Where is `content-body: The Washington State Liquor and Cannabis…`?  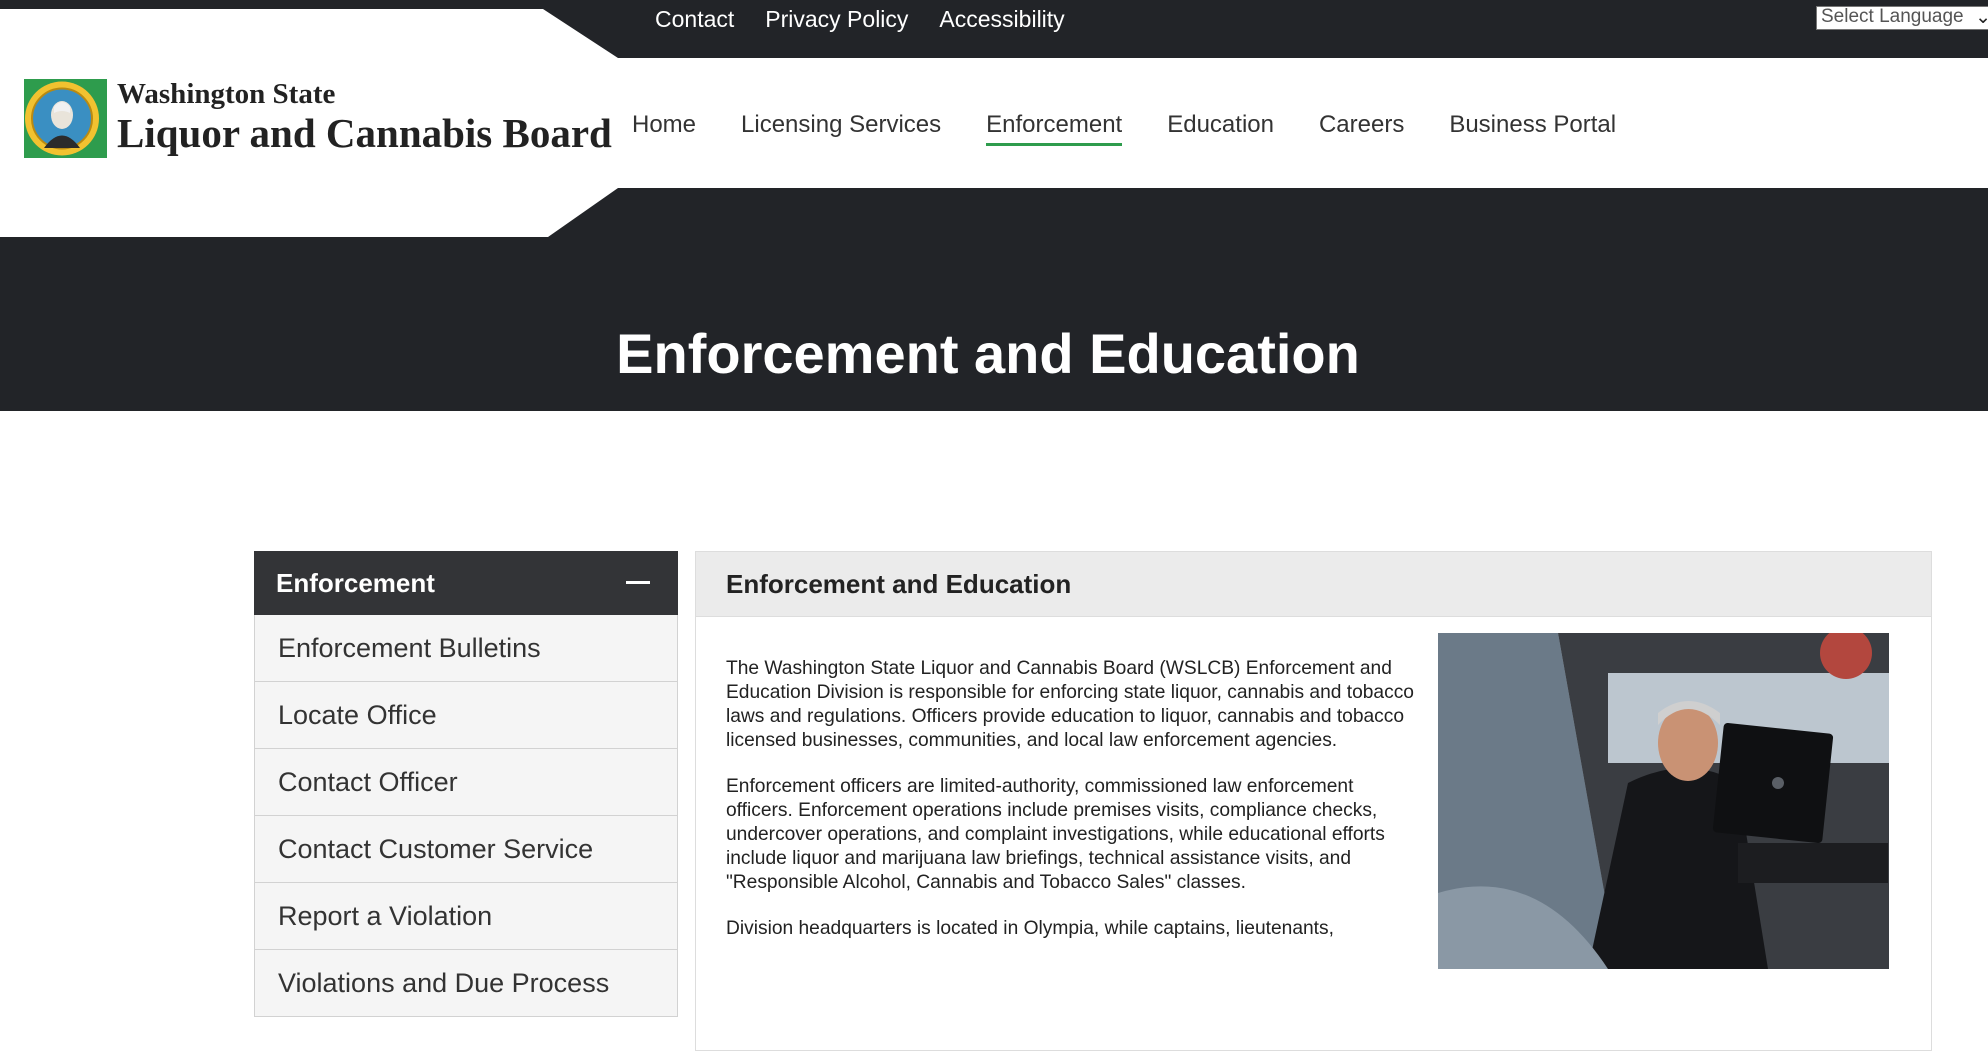
content-body: The Washington State Liquor and Cannabis… is located at coordinates (1073, 810).